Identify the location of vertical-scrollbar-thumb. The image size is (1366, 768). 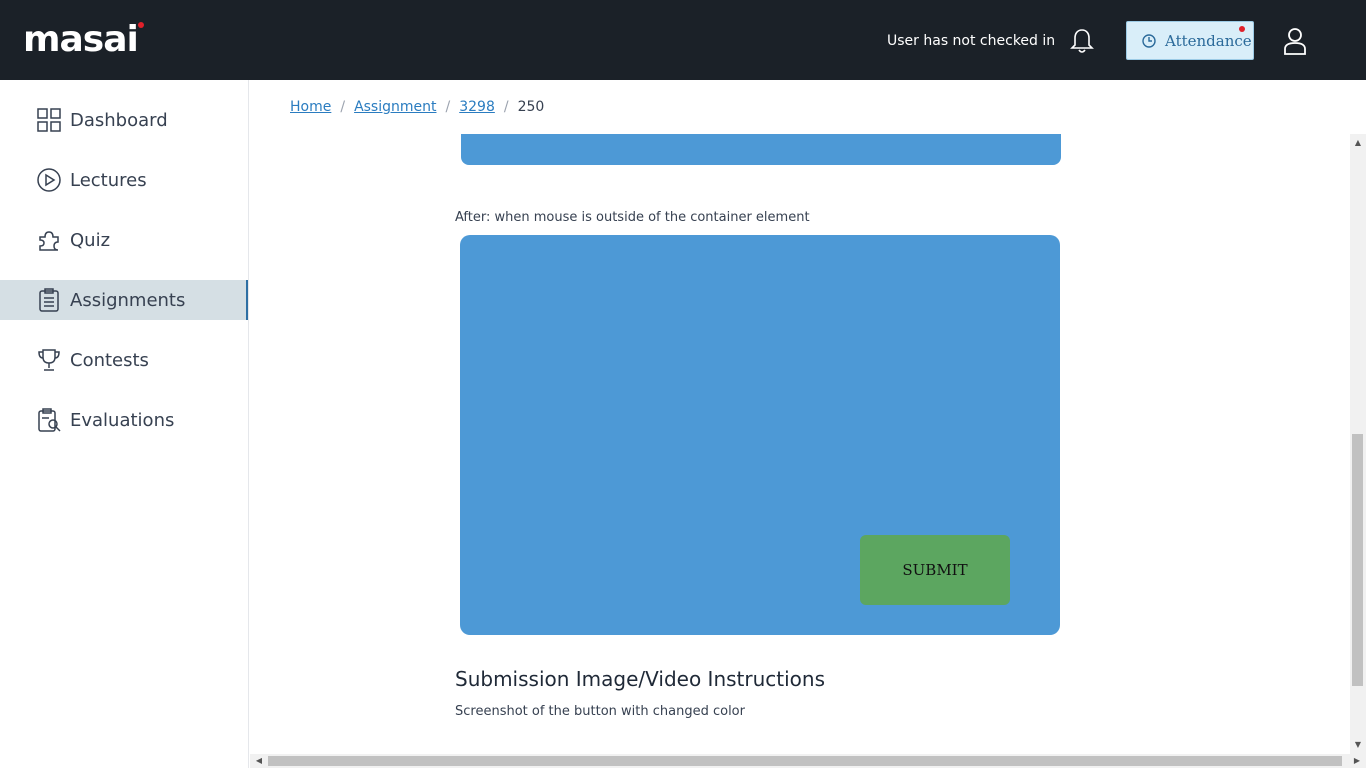
(1357, 560).